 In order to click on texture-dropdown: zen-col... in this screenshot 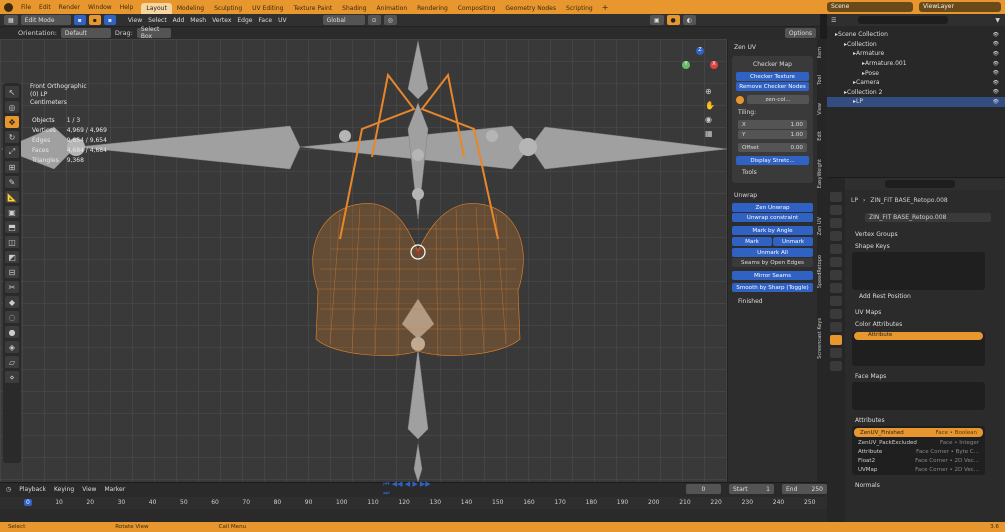, I will do `click(778, 99)`.